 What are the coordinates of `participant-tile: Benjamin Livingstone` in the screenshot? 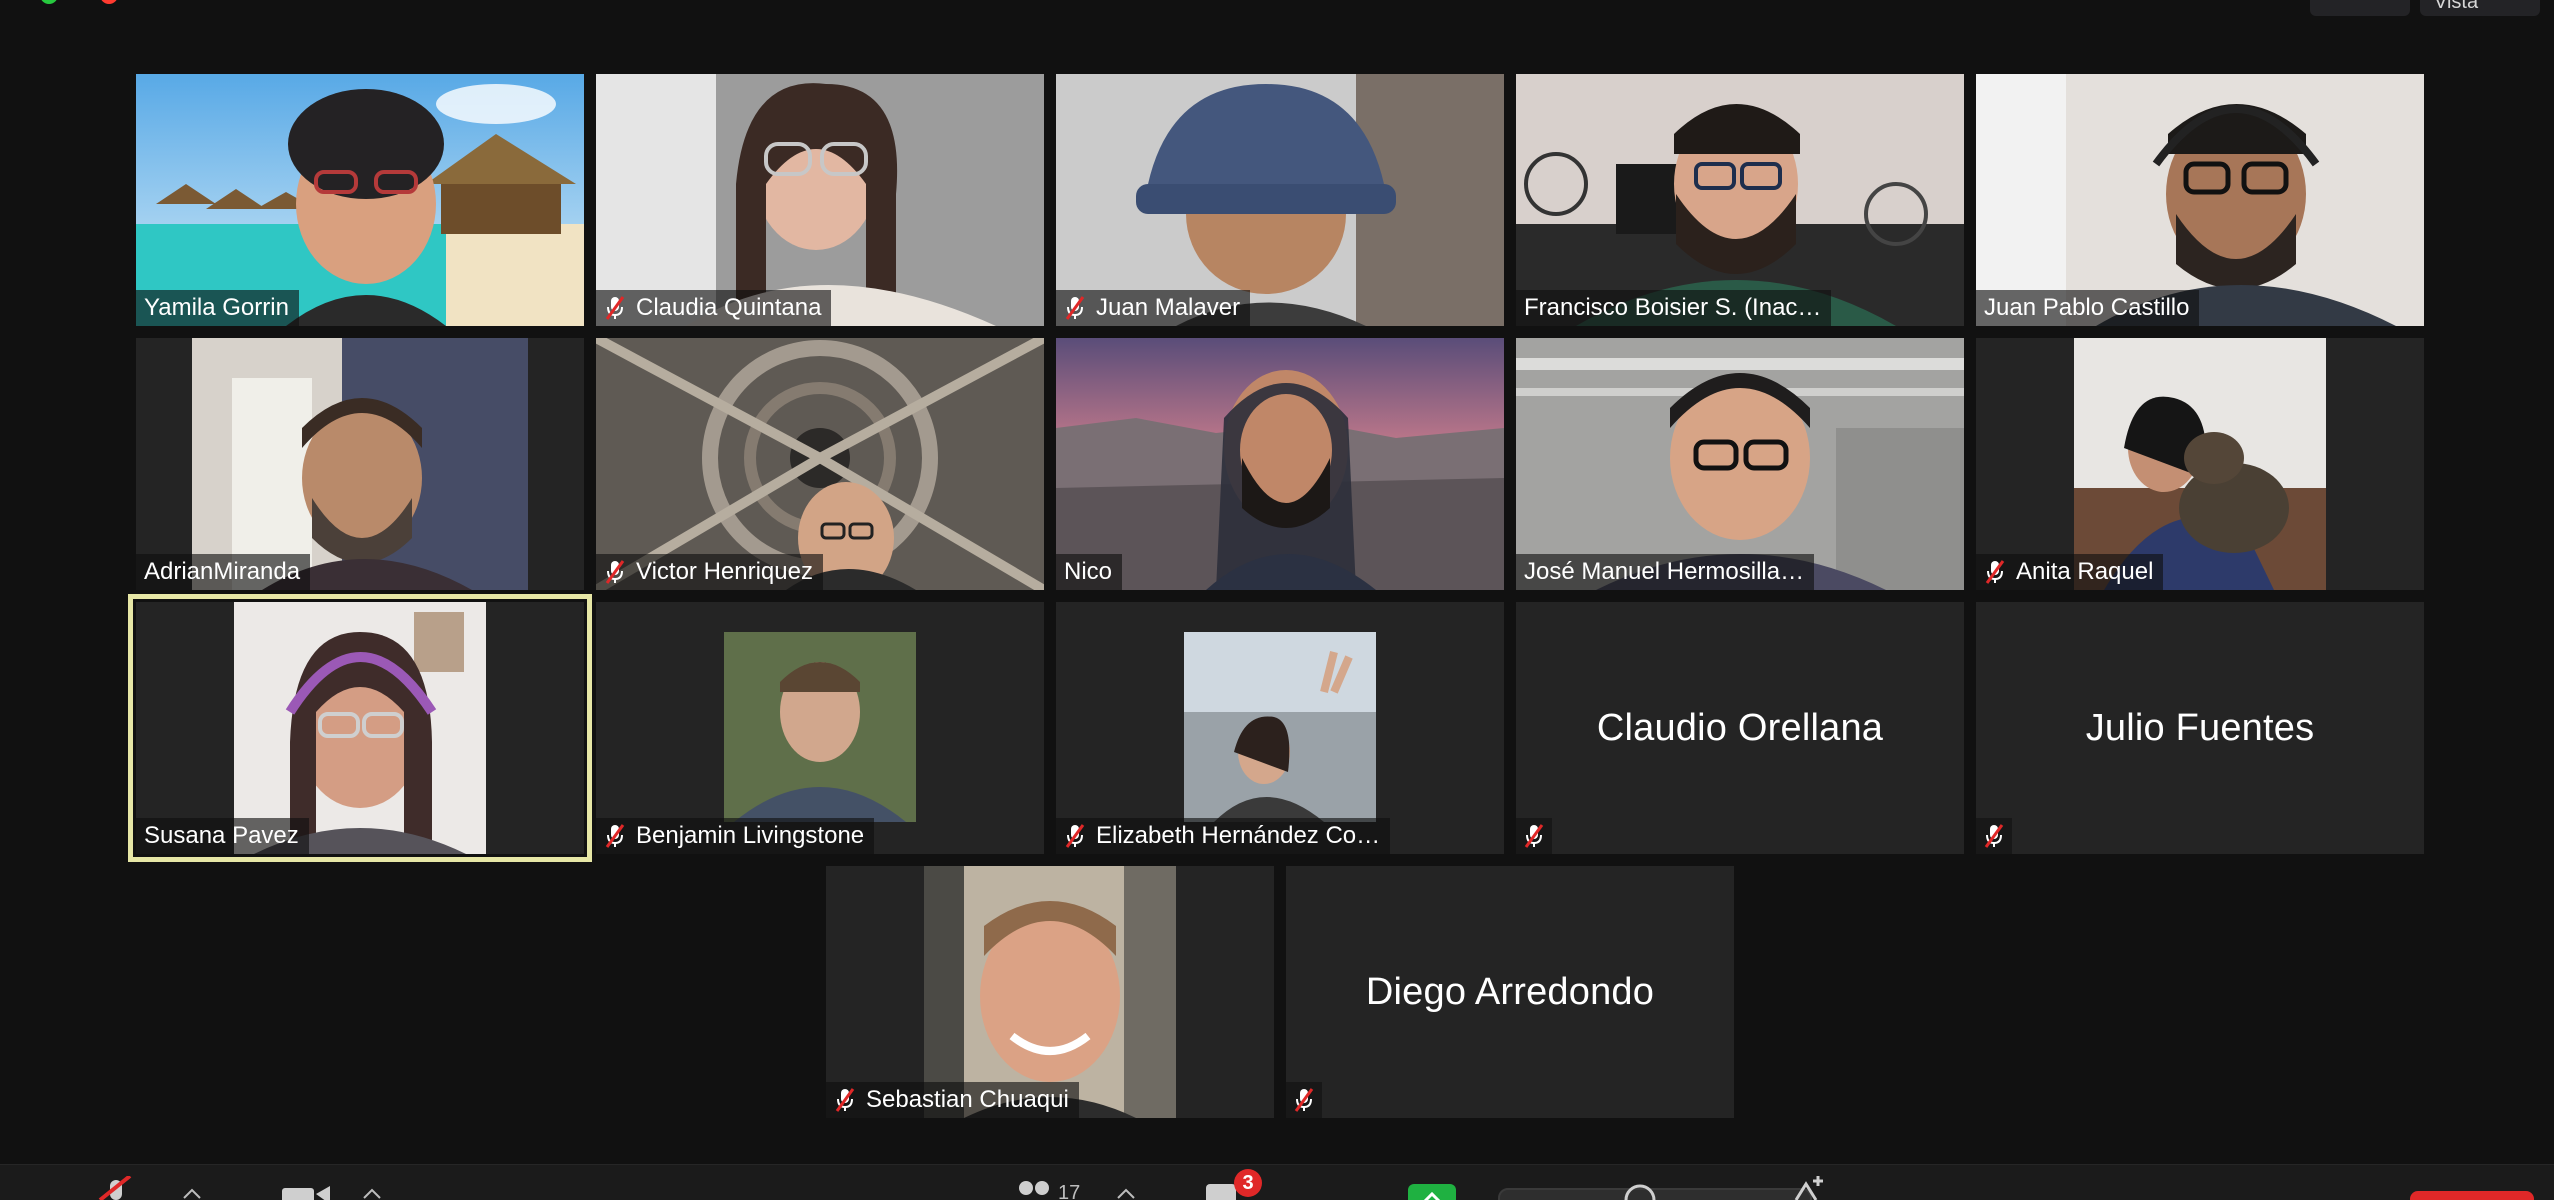 It's located at (820, 728).